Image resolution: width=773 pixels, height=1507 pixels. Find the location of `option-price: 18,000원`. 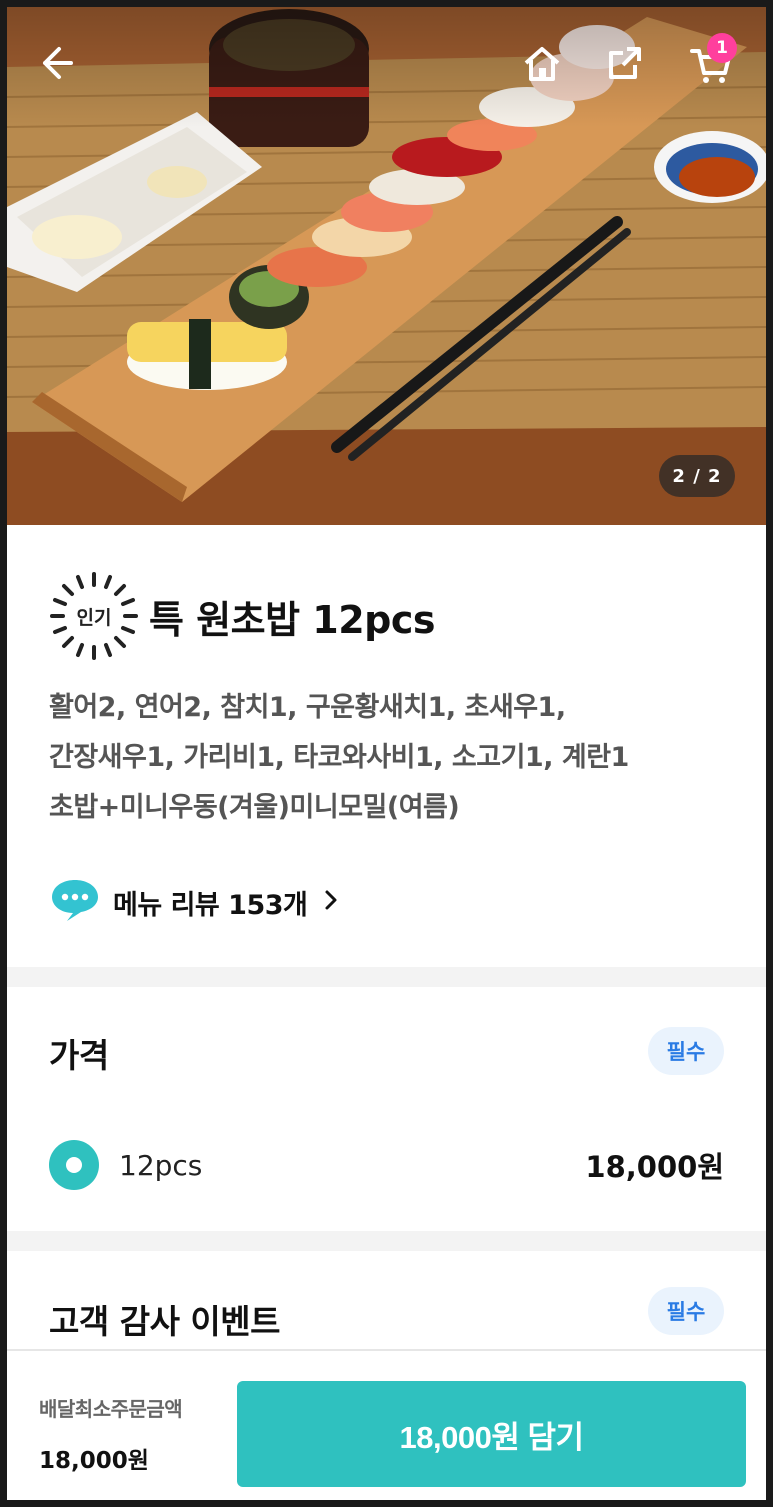

option-price: 18,000원 is located at coordinates (654, 1167).